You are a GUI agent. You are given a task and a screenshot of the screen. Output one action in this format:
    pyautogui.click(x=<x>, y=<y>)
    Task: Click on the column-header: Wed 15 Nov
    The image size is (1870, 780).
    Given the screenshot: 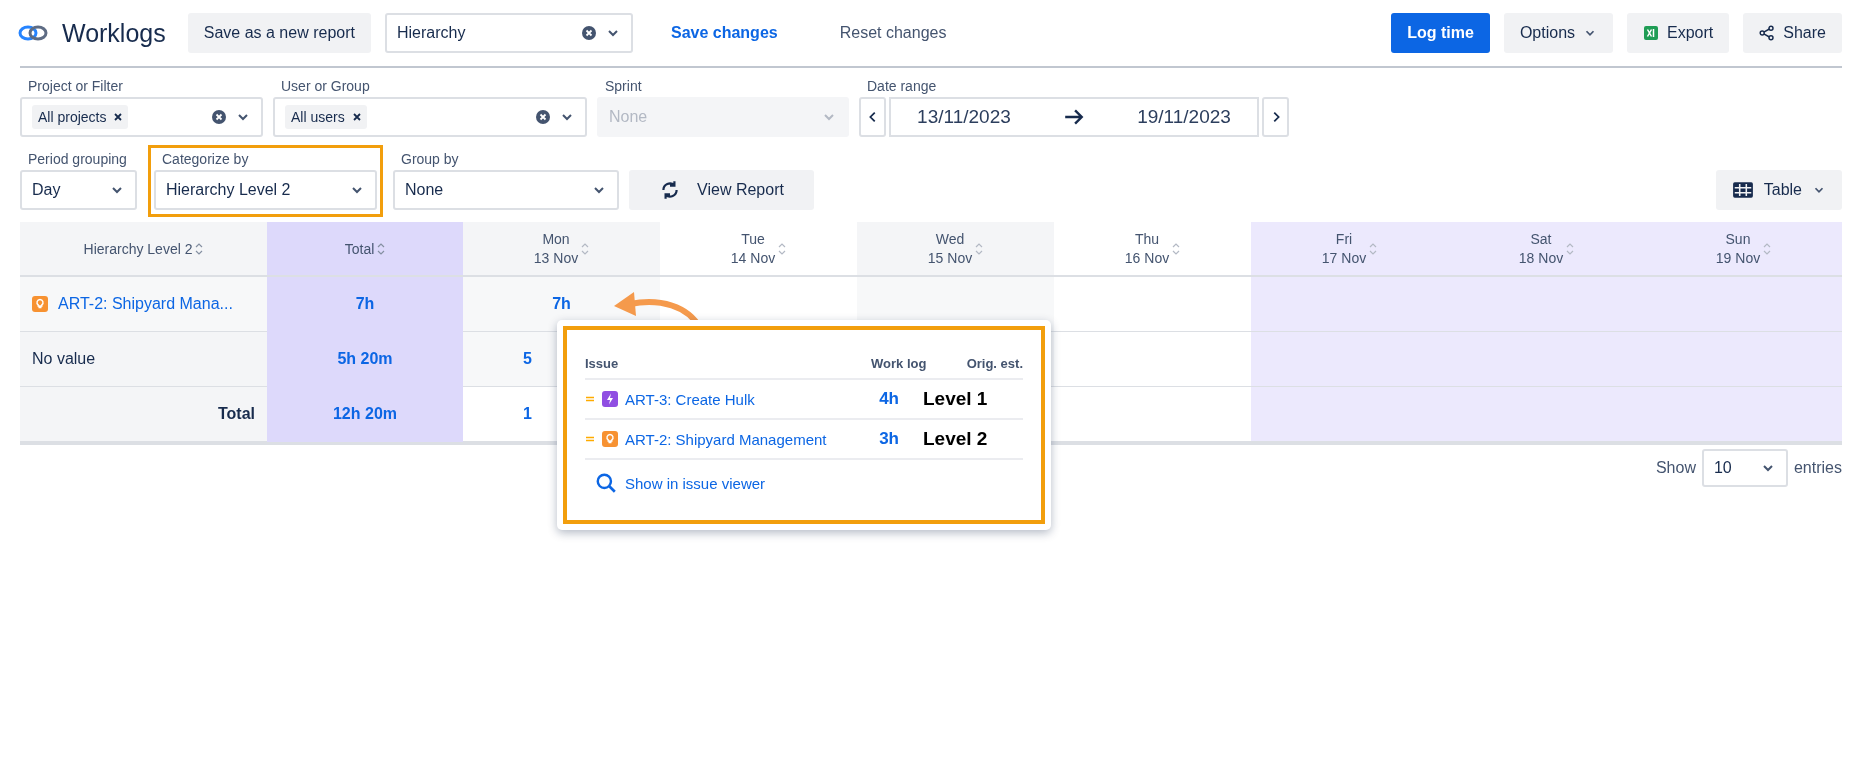 What is the action you would take?
    pyautogui.click(x=950, y=248)
    